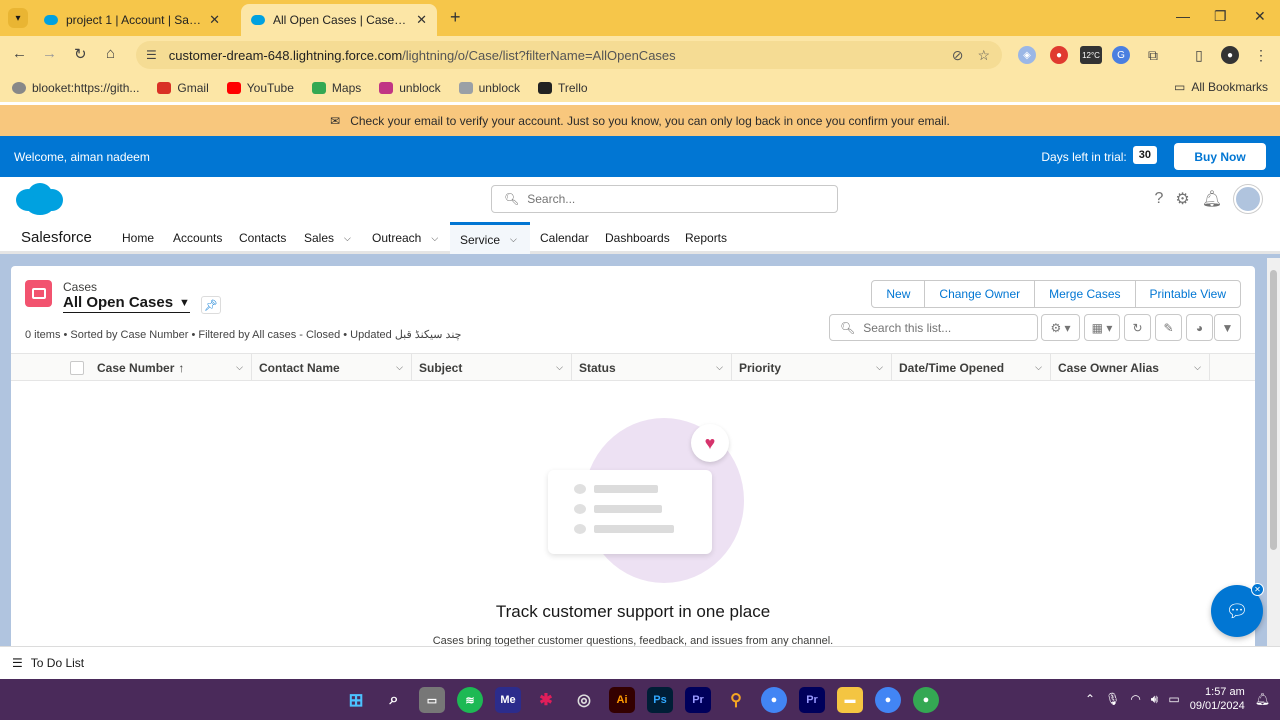 The width and height of the screenshot is (1280, 720). What do you see at coordinates (622, 700) in the screenshot?
I see `illustrator-icon: Ai` at bounding box center [622, 700].